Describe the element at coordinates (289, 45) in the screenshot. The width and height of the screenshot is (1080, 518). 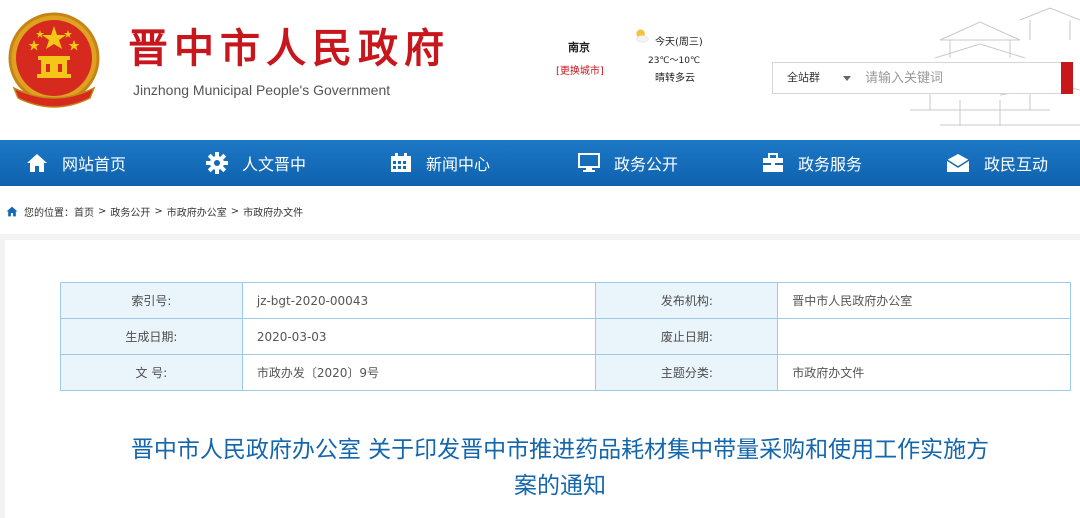
I see `site-title: 晋中市人民政府` at that location.